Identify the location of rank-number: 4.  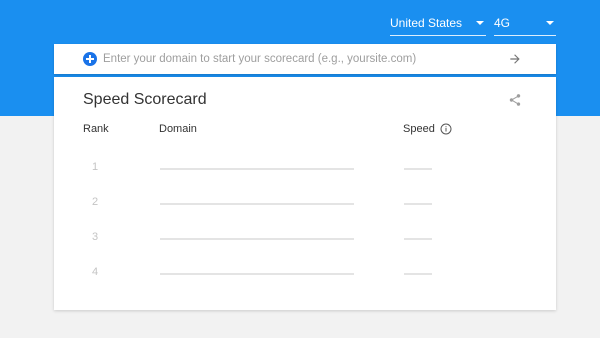
(95, 272).